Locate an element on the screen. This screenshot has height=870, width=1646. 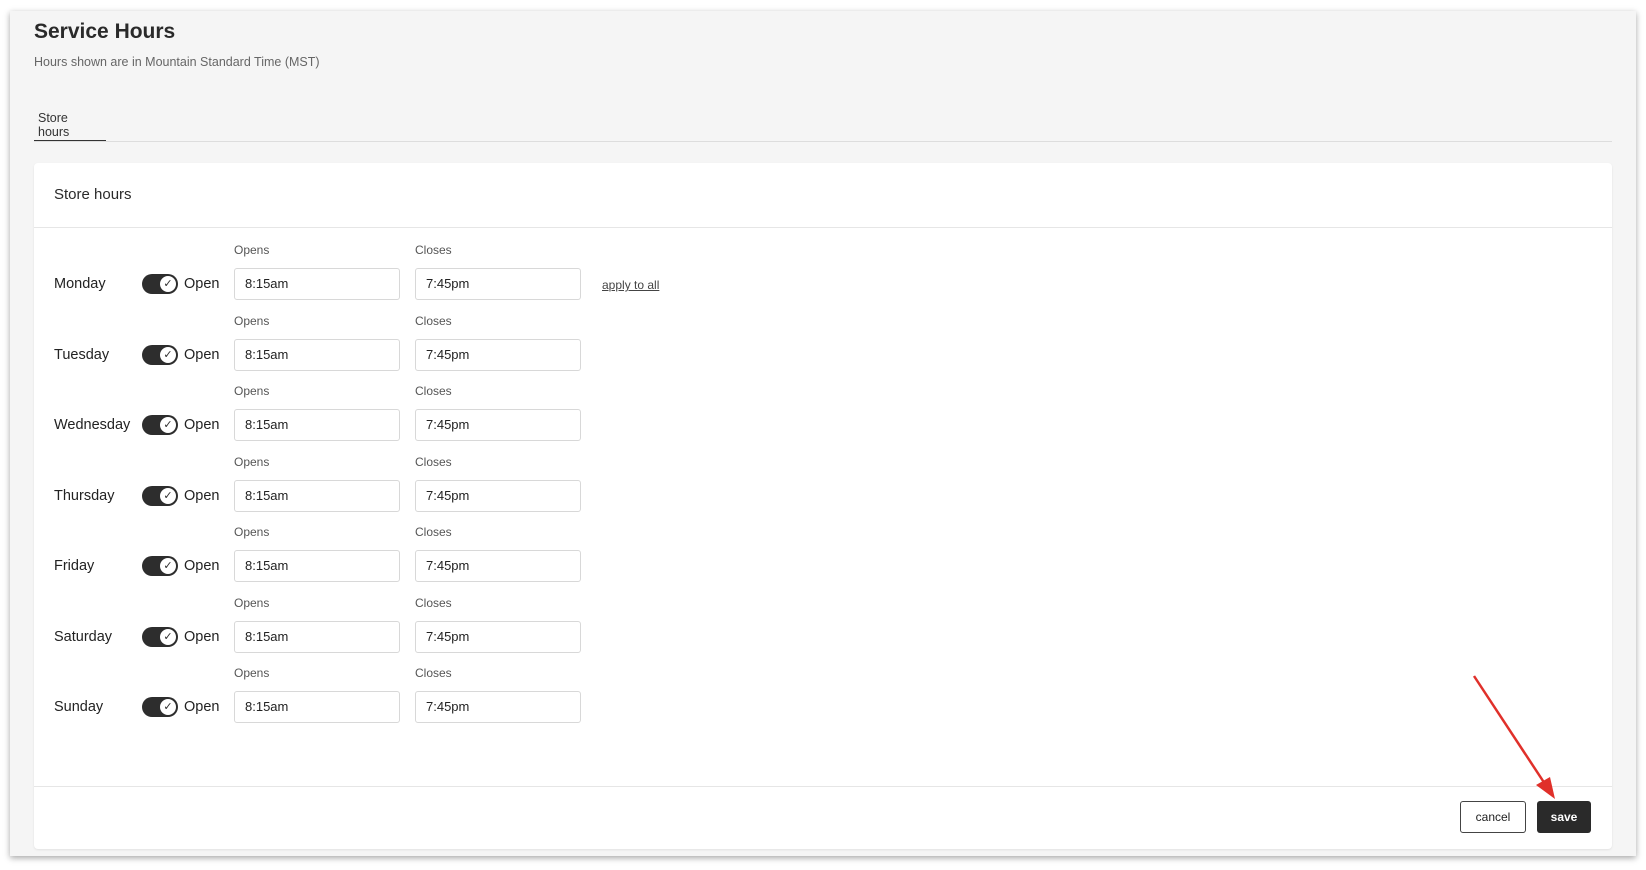
day-label: Thursday is located at coordinates (84, 496).